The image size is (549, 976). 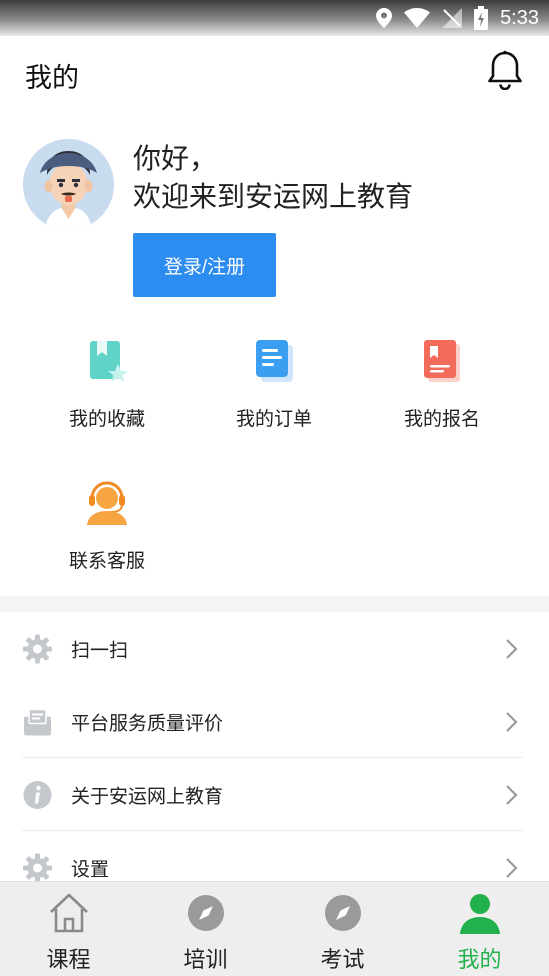 What do you see at coordinates (100, 650) in the screenshot?
I see `menu-item-label: 扫一扫` at bounding box center [100, 650].